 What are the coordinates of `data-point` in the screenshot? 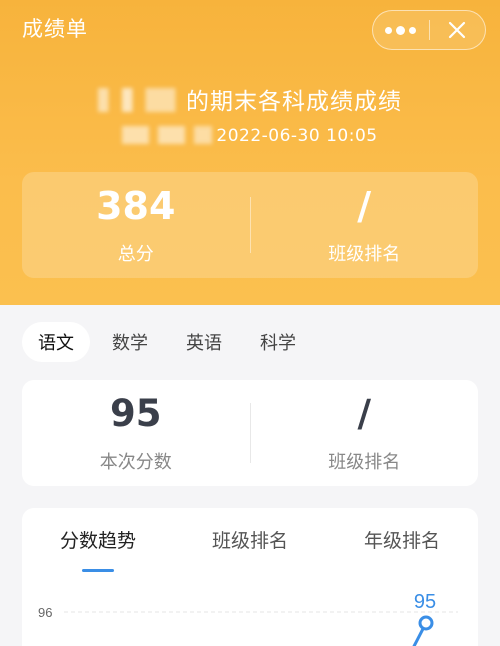 It's located at (426, 623).